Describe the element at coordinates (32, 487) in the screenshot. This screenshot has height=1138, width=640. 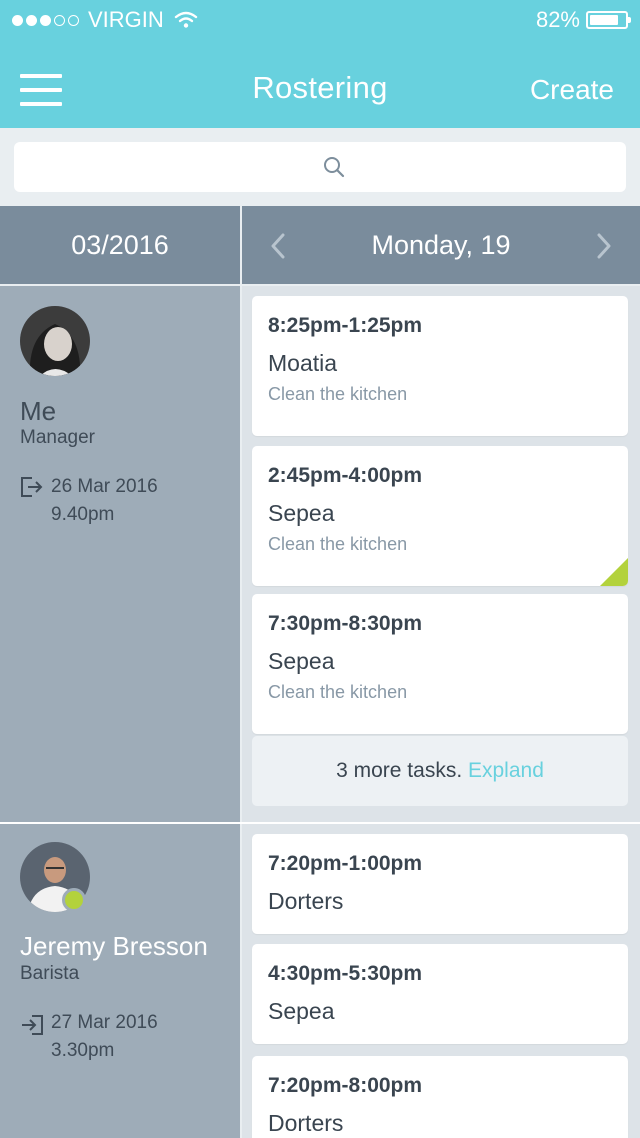
I see `sign-out-icon` at that location.